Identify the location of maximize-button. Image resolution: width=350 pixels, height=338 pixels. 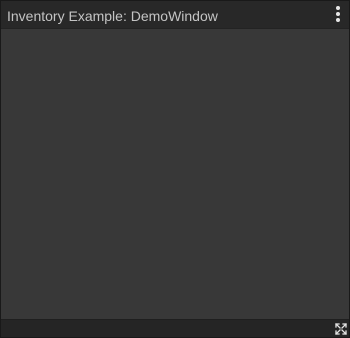
(341, 329).